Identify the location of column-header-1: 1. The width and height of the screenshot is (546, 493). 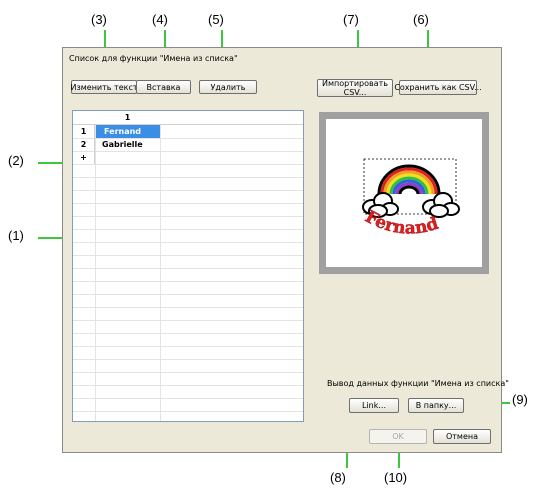
(127, 117).